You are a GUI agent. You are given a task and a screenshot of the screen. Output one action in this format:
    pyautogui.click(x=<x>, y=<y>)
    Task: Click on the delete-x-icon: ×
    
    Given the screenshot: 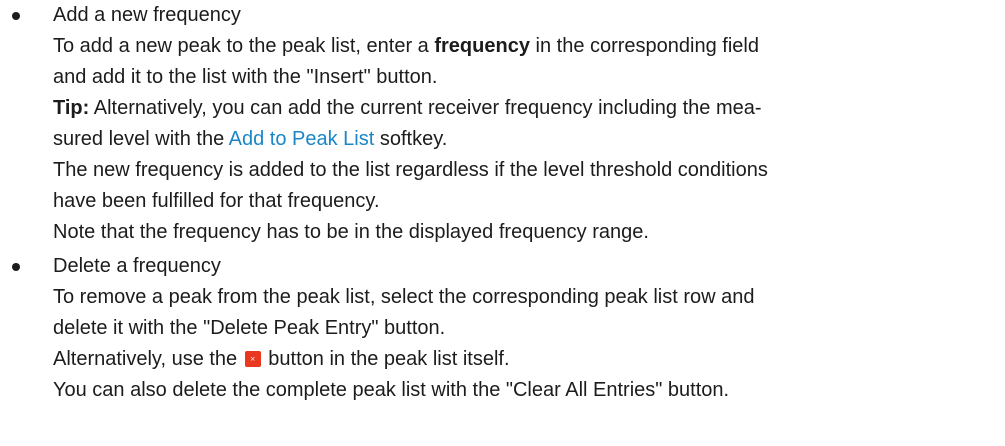 What is the action you would take?
    pyautogui.click(x=252, y=359)
    